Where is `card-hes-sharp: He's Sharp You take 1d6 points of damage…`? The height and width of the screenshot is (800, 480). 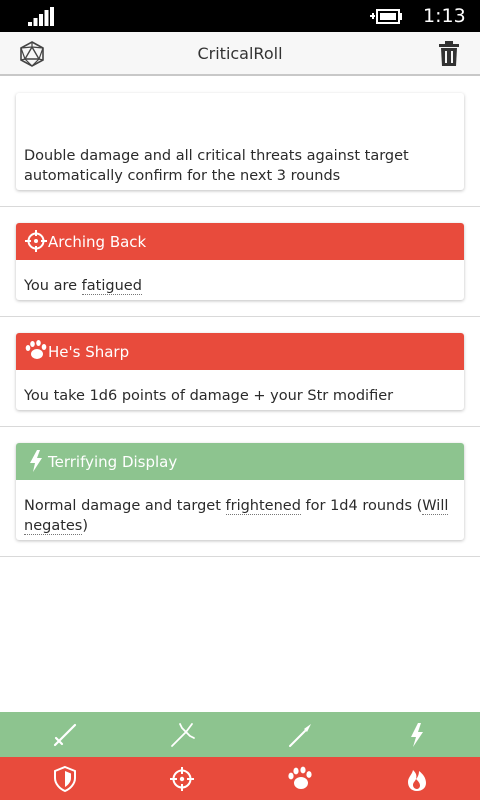 card-hes-sharp: He's Sharp You take 1d6 points of damage… is located at coordinates (240, 371).